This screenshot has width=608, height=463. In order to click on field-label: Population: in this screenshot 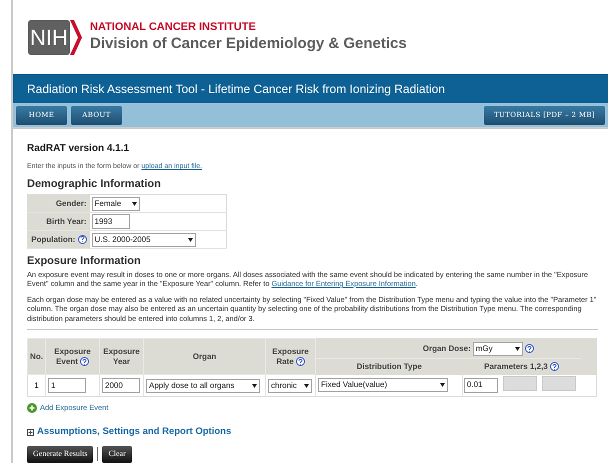, I will do `click(53, 239)`.